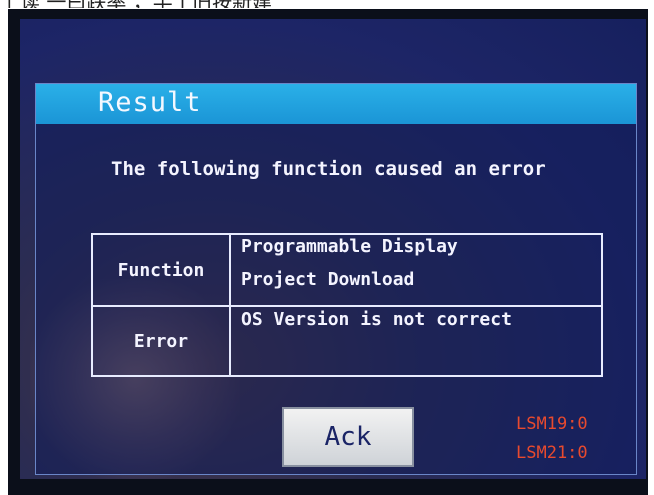 The image size is (654, 495). What do you see at coordinates (328, 169) in the screenshot?
I see `error-message: The following function caused an error` at bounding box center [328, 169].